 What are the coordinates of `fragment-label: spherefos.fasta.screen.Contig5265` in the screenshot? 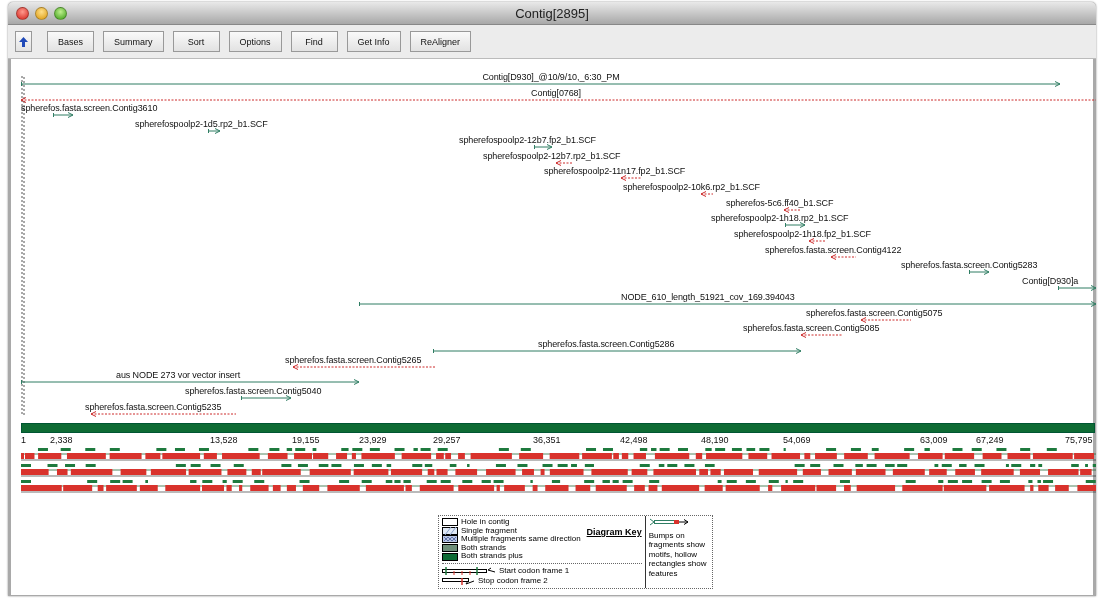 It's located at (353, 359).